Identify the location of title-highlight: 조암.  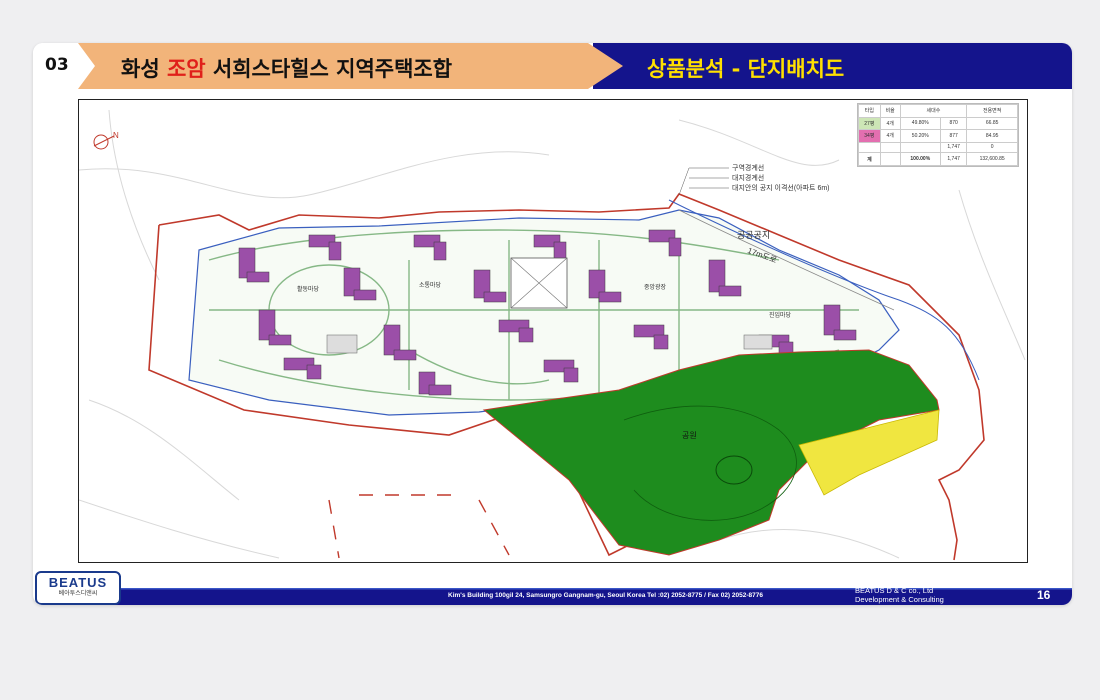
(186, 69).